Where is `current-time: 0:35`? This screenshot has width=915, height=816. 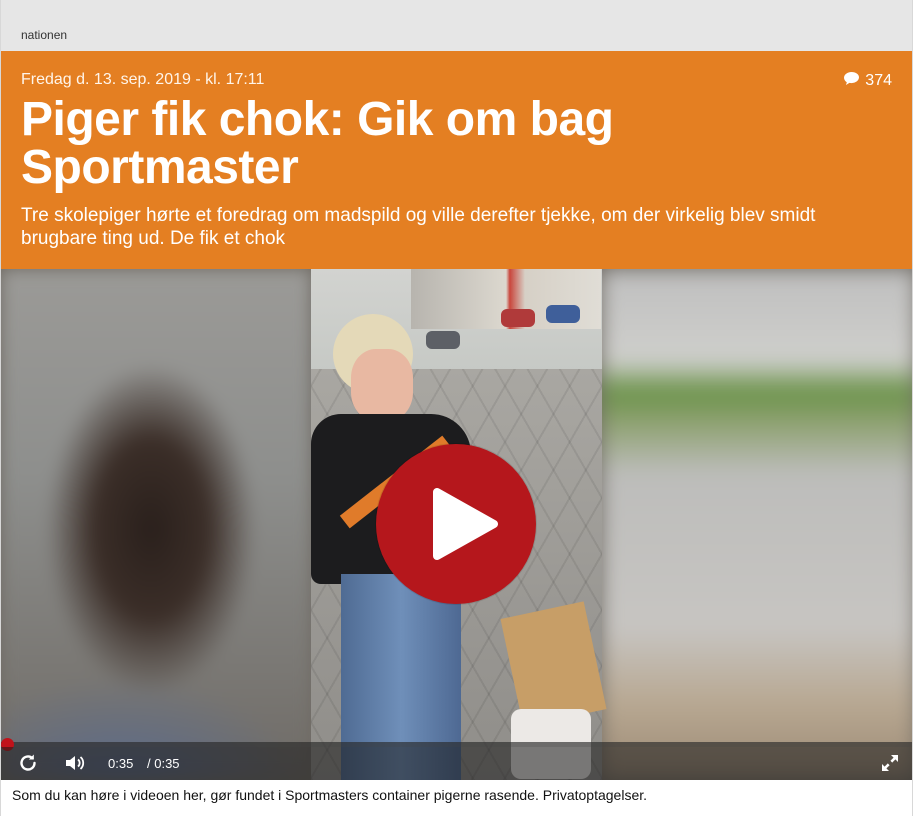 current-time: 0:35 is located at coordinates (121, 763).